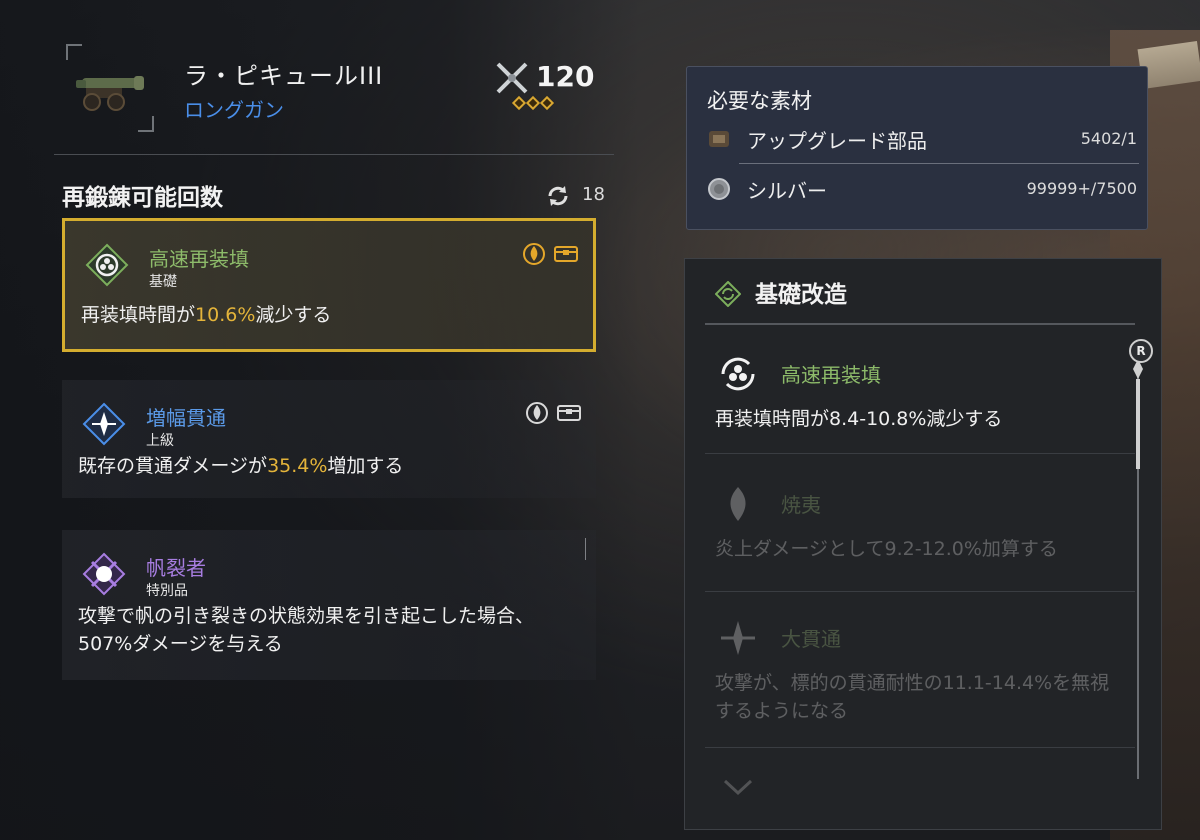 This screenshot has width=1200, height=840. What do you see at coordinates (104, 574) in the screenshot?
I see `sail-ripper-emblem-icon` at bounding box center [104, 574].